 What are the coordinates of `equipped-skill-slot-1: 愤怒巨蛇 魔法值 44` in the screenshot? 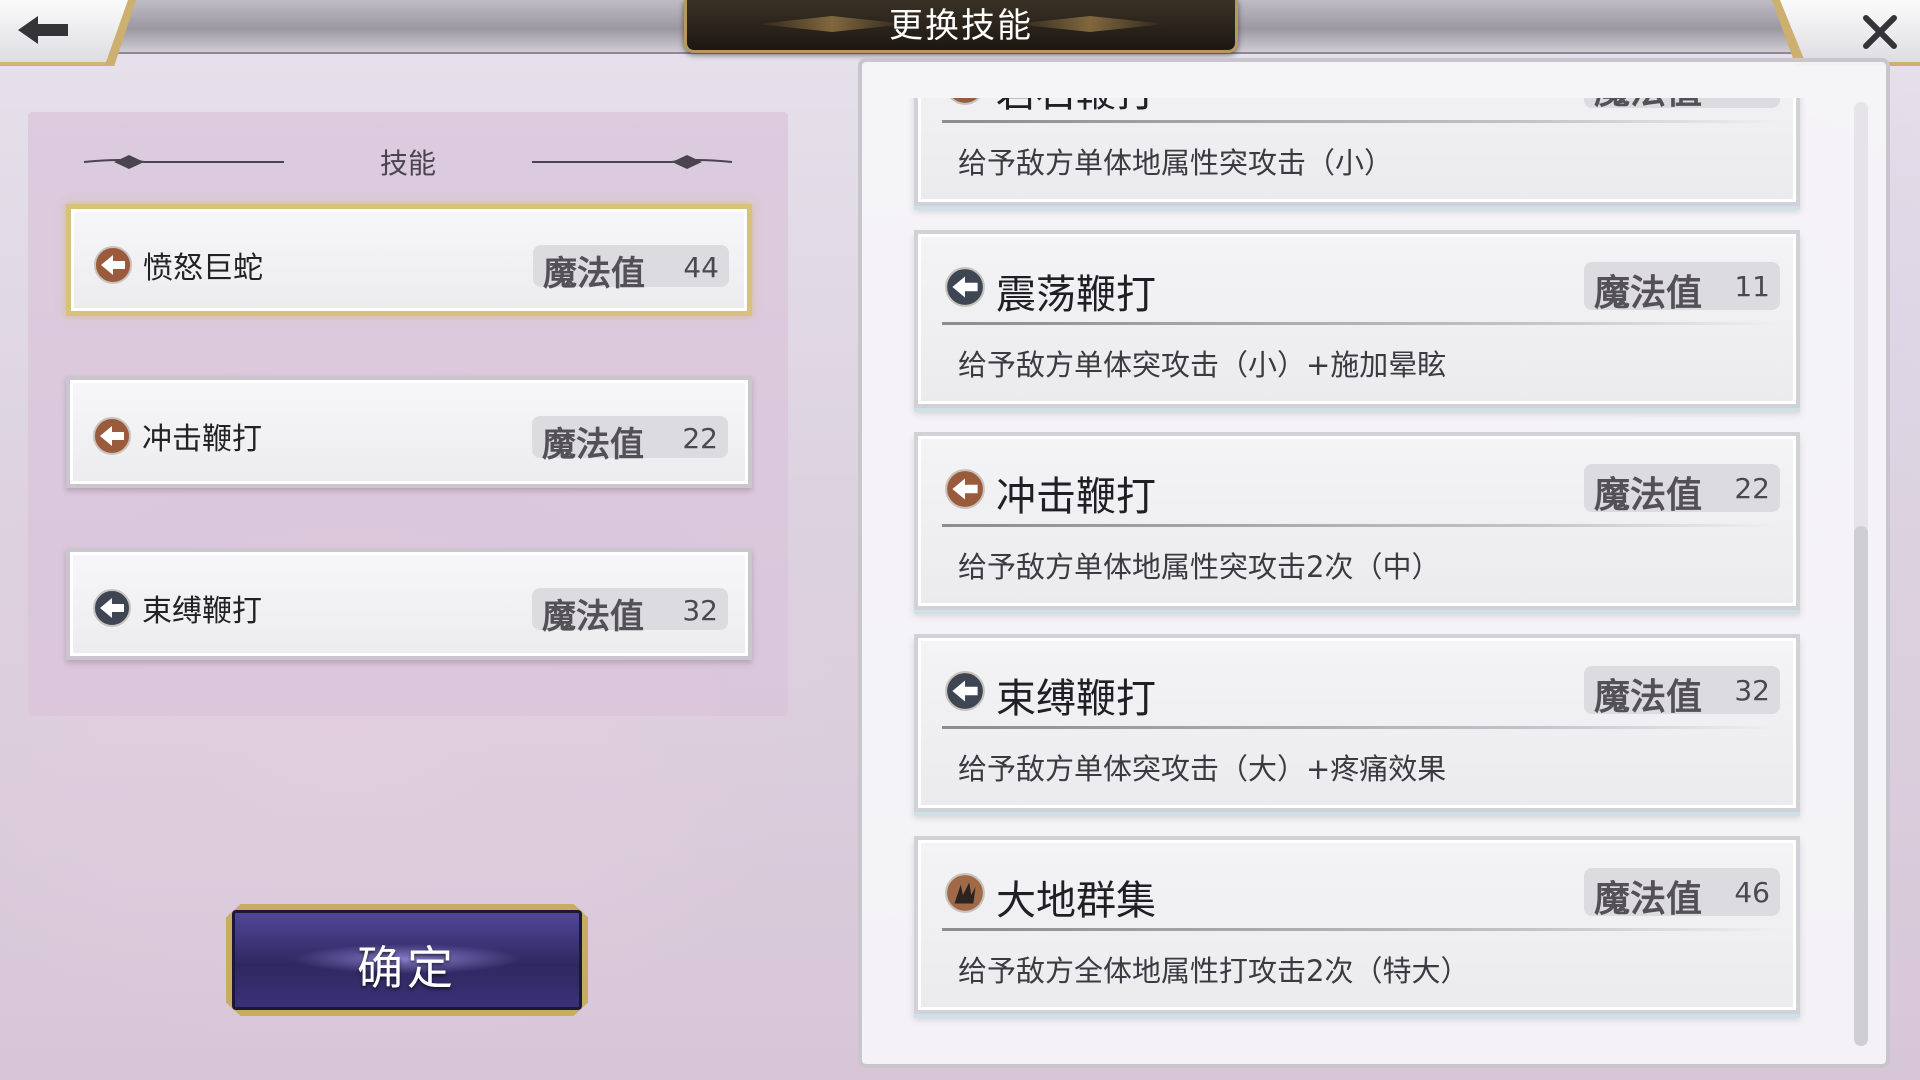 It's located at (409, 260).